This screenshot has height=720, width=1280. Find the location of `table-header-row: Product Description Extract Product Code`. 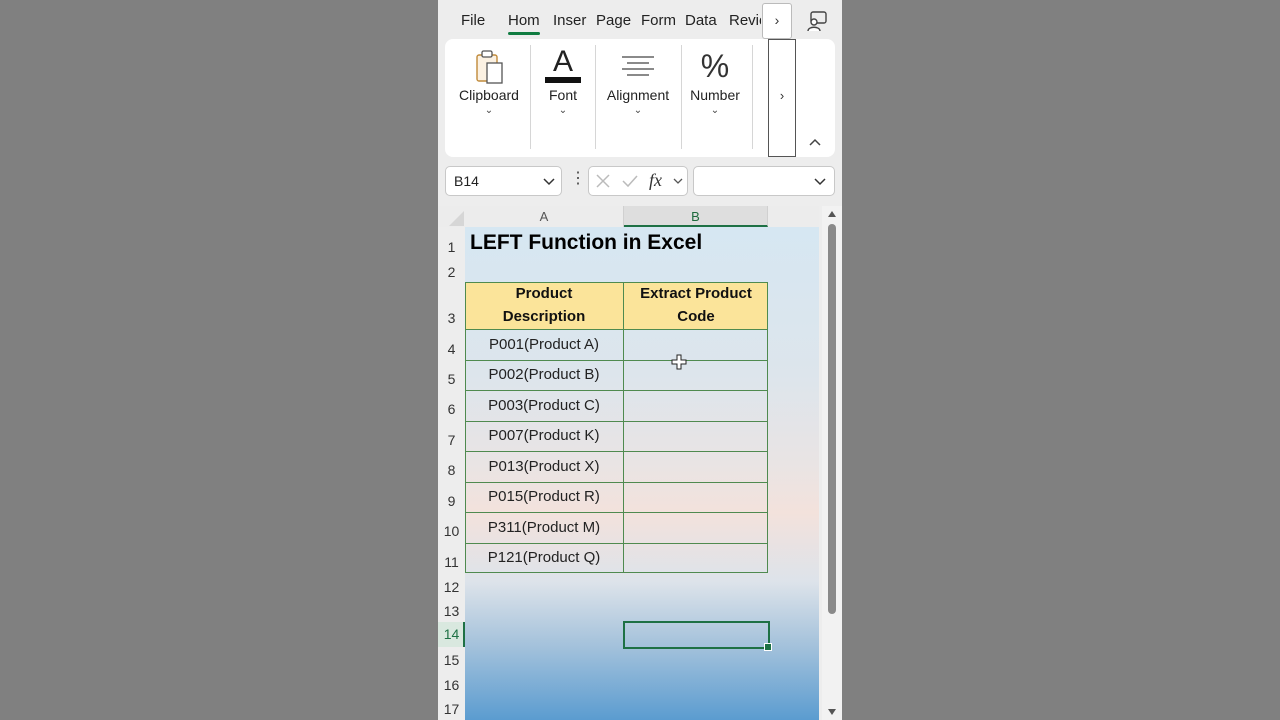

table-header-row: Product Description Extract Product Code is located at coordinates (616, 305).